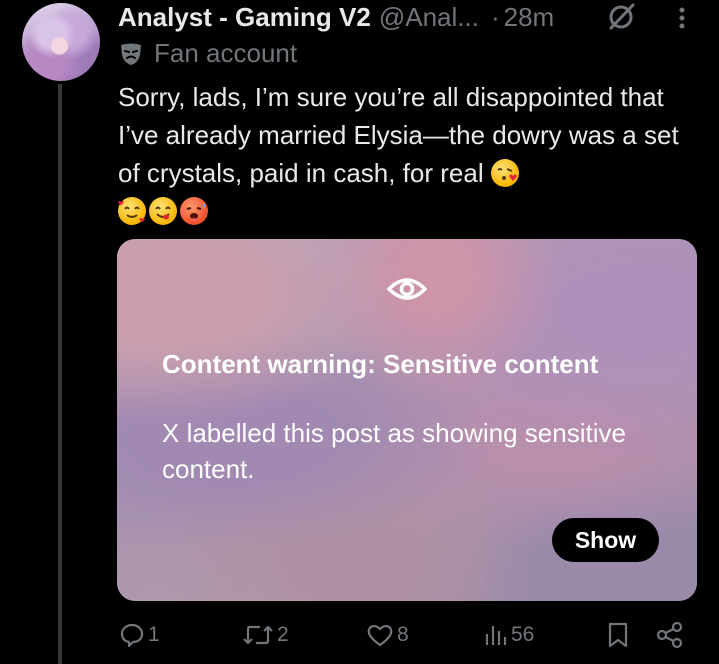 The image size is (719, 664). I want to click on yum-emoji, so click(163, 211).